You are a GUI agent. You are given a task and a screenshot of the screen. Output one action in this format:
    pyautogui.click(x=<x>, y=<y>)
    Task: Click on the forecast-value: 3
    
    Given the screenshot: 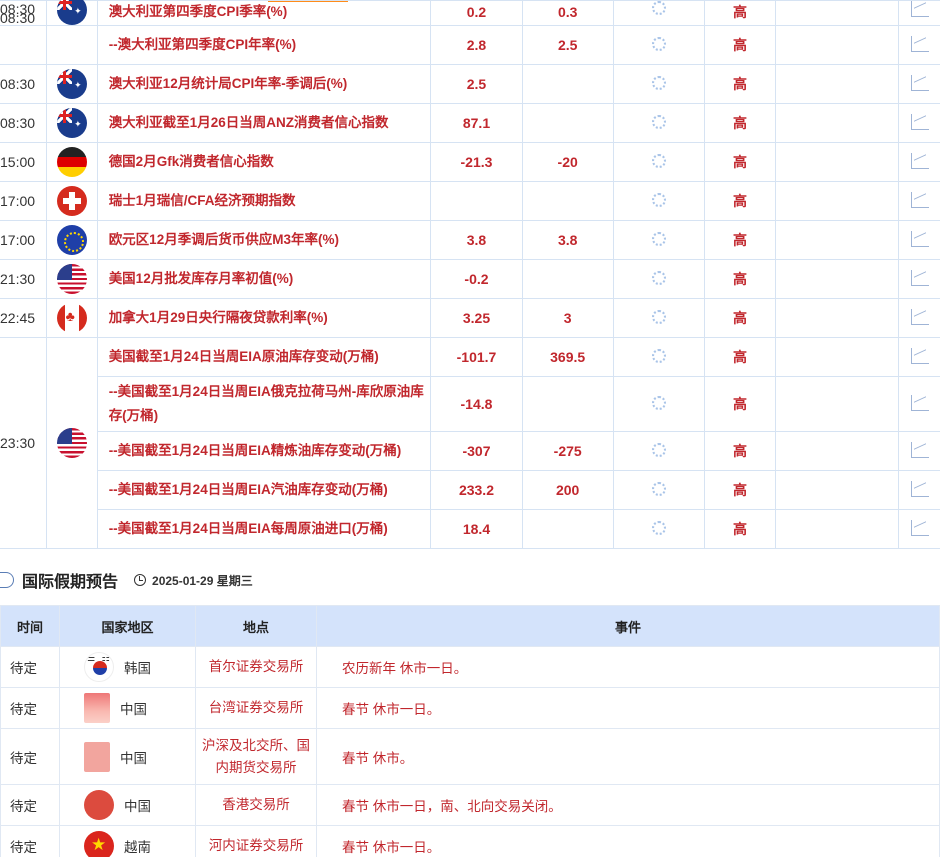 What is the action you would take?
    pyautogui.click(x=567, y=318)
    